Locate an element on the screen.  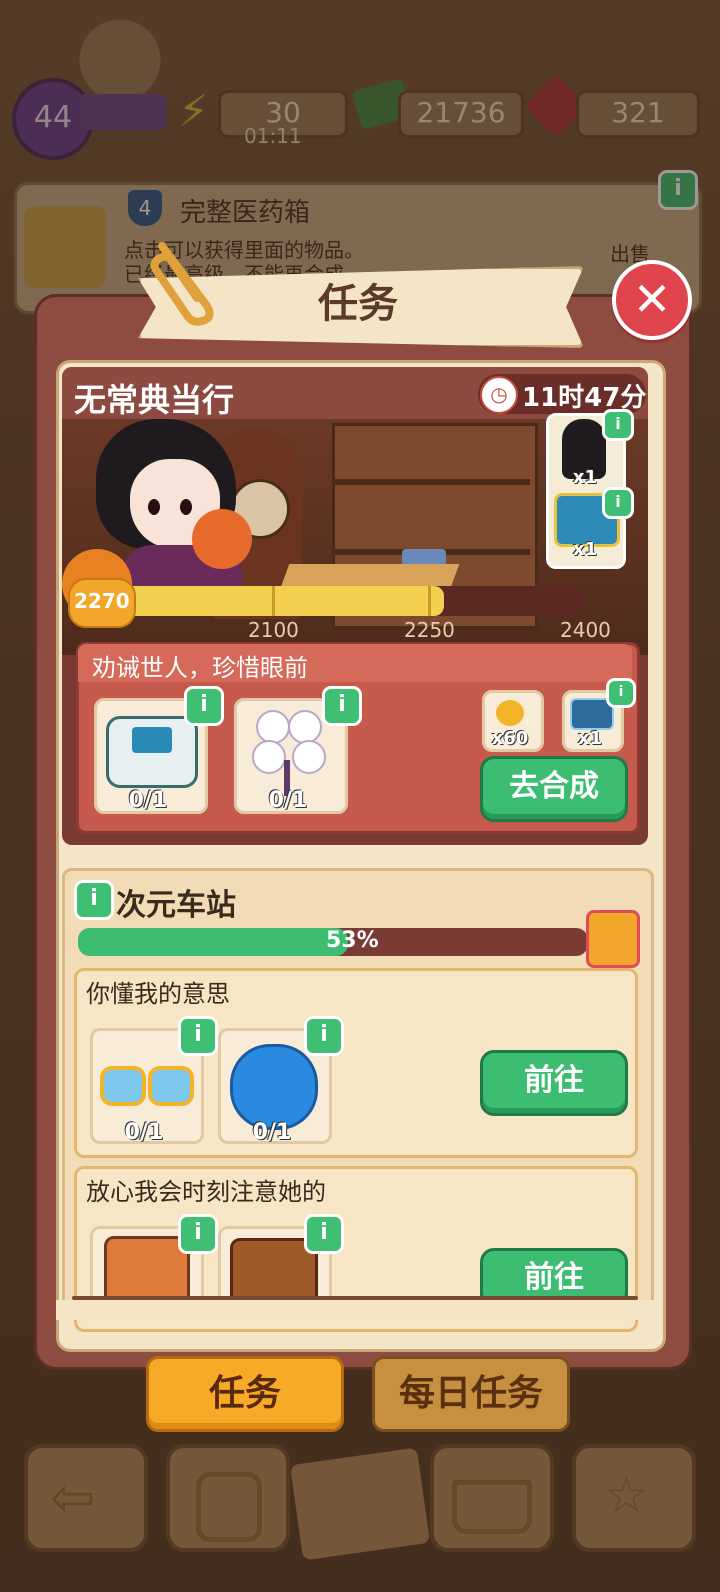
progress-tick: 2250 is located at coordinates (429, 630).